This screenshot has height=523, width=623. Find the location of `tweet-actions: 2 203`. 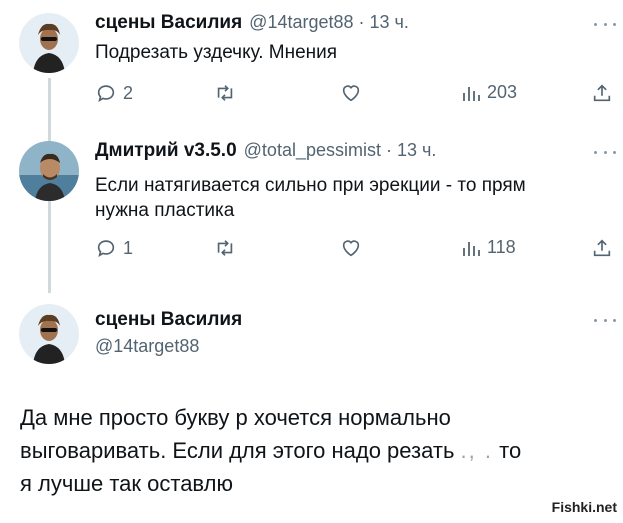

tweet-actions: 2 203 is located at coordinates (355, 95).